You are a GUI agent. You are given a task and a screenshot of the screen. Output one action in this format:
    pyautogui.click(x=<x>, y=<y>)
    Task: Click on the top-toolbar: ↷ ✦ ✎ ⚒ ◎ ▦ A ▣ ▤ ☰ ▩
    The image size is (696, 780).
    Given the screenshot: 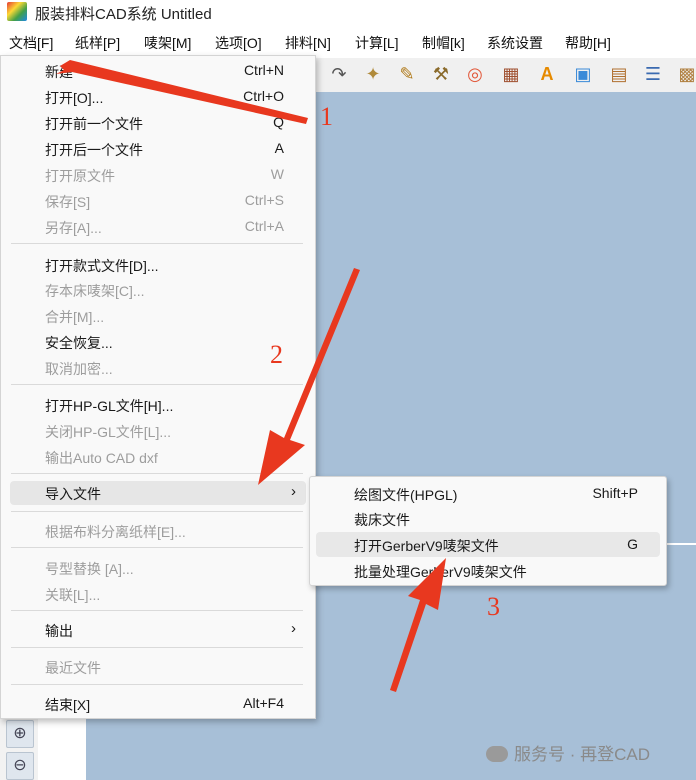 What is the action you would take?
    pyautogui.click(x=505, y=75)
    